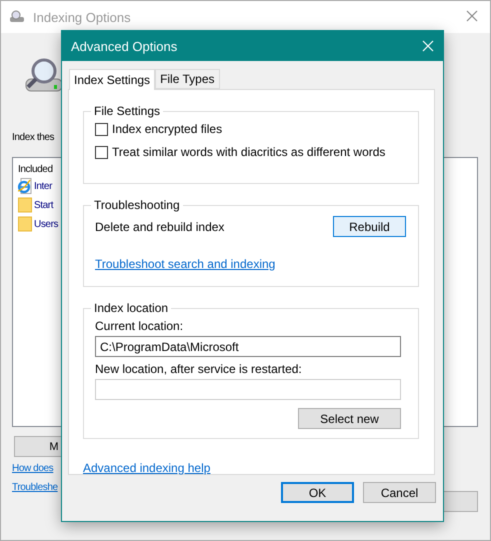  Describe the element at coordinates (124, 46) in the screenshot. I see `dialog-title: Advanced Options` at that location.